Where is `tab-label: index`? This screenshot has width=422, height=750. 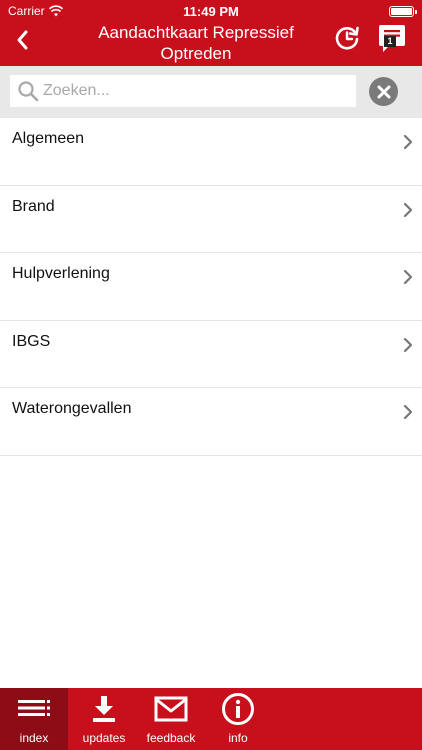 tab-label: index is located at coordinates (34, 738).